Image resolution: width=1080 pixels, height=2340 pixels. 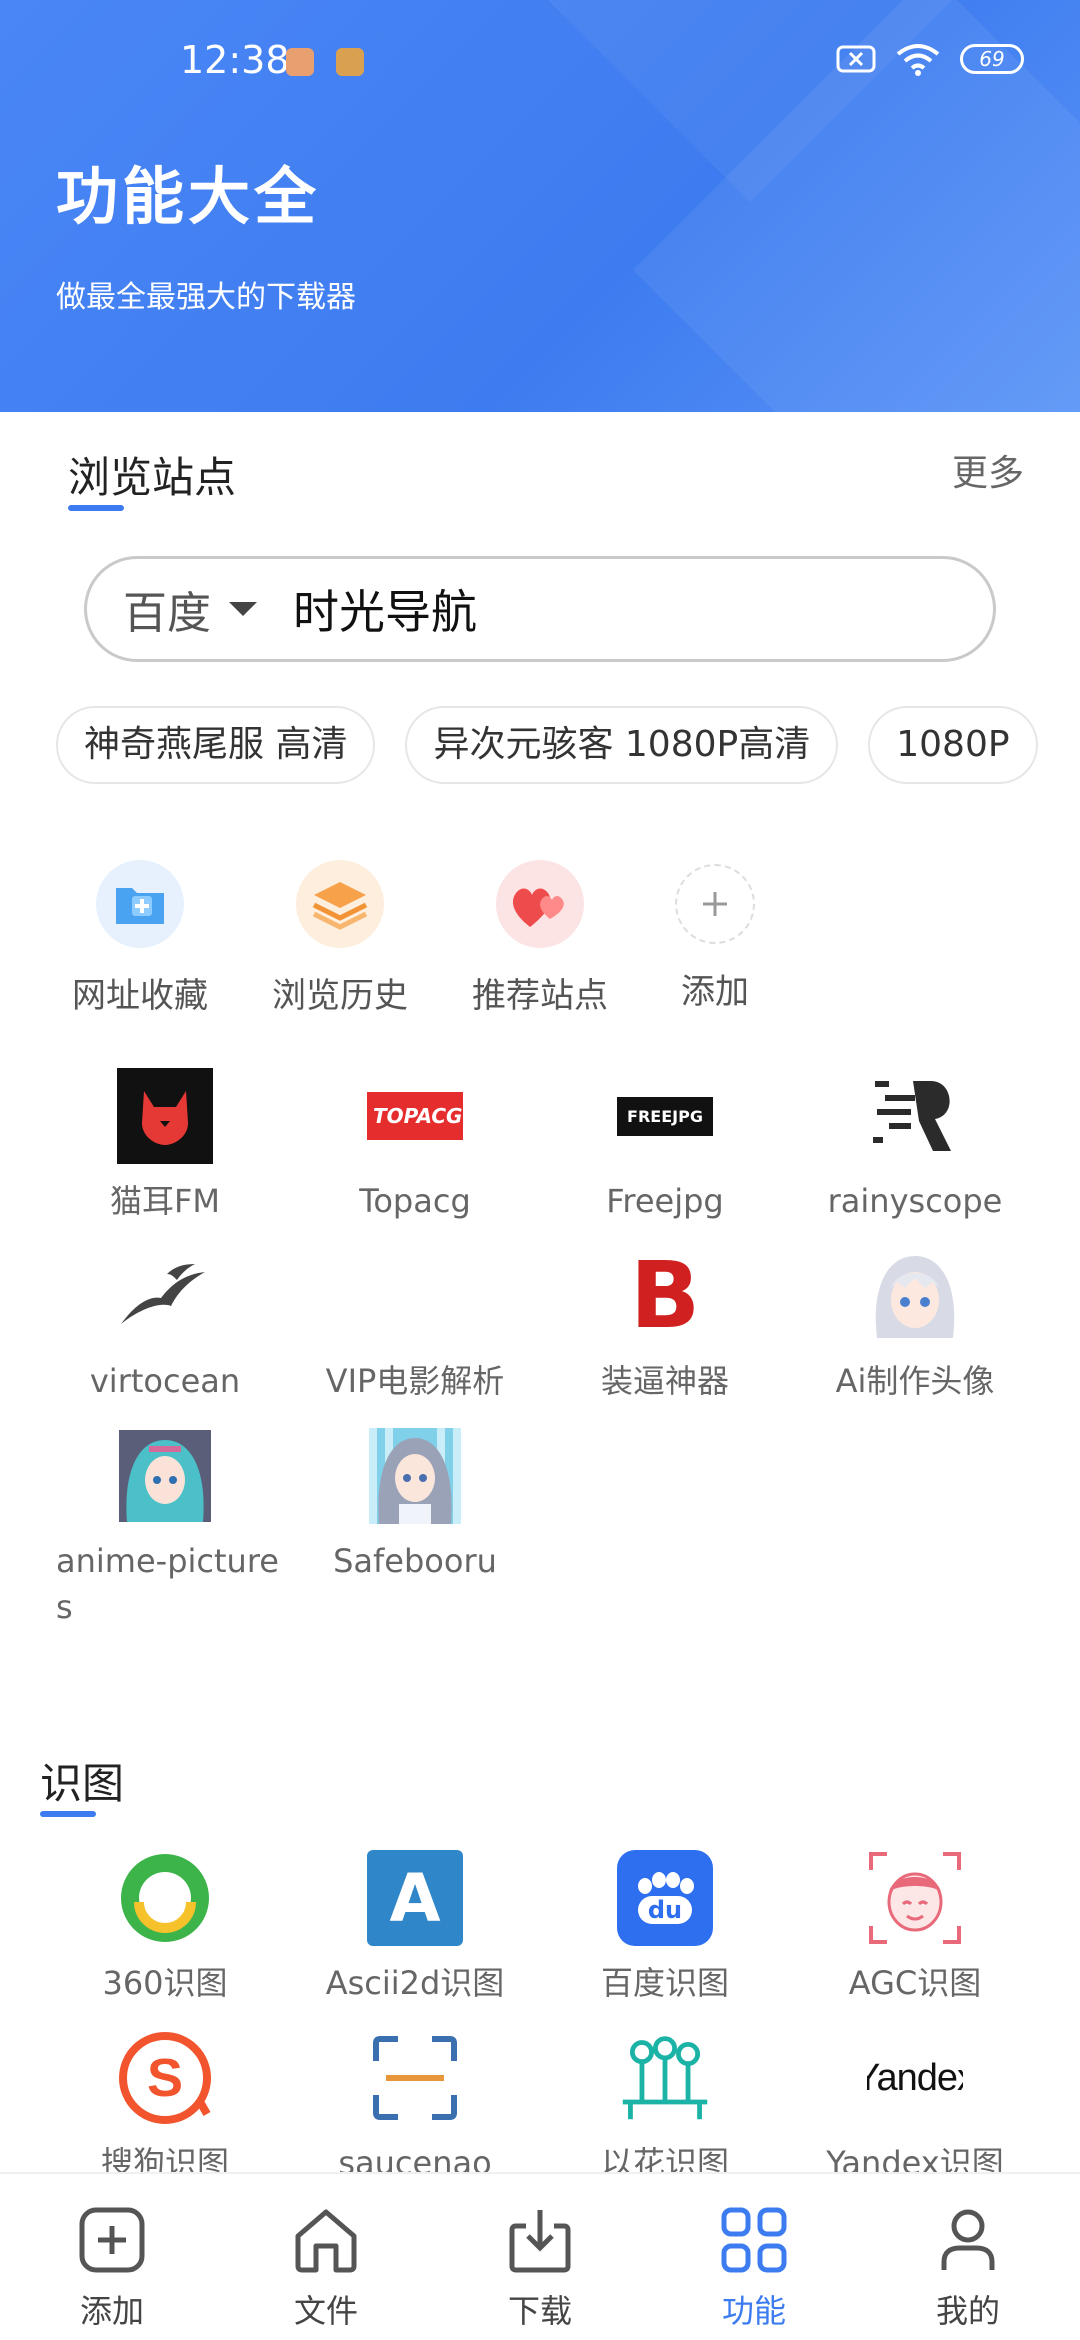 What do you see at coordinates (165, 1116) in the screenshot?
I see `maoer-fm-logo` at bounding box center [165, 1116].